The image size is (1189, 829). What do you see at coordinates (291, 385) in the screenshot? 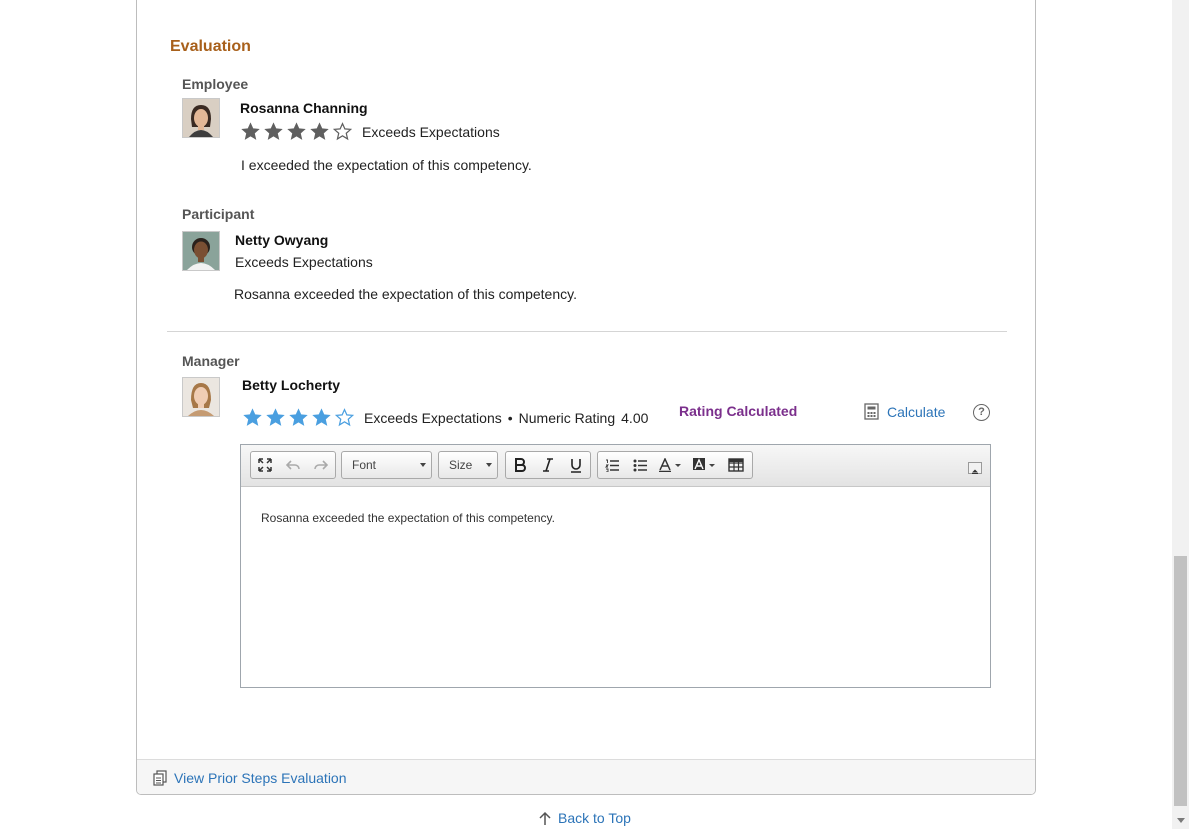
I see `manager-name: Betty Locherty` at bounding box center [291, 385].